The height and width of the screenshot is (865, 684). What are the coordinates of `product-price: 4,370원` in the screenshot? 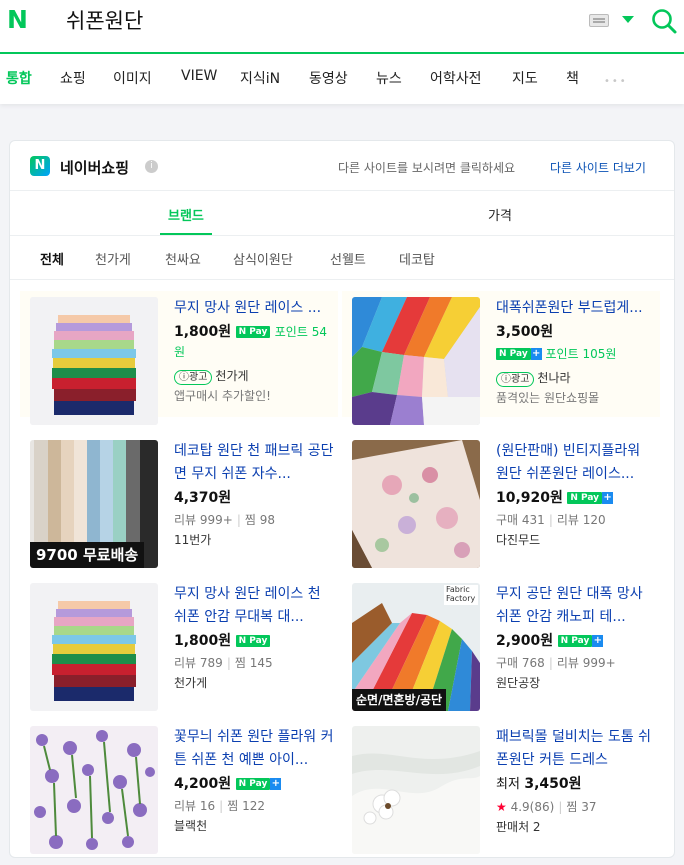 It's located at (203, 498).